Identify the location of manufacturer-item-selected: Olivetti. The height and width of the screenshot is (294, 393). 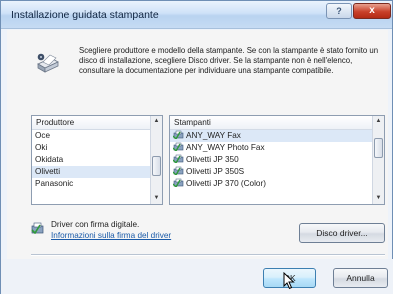
(97, 172).